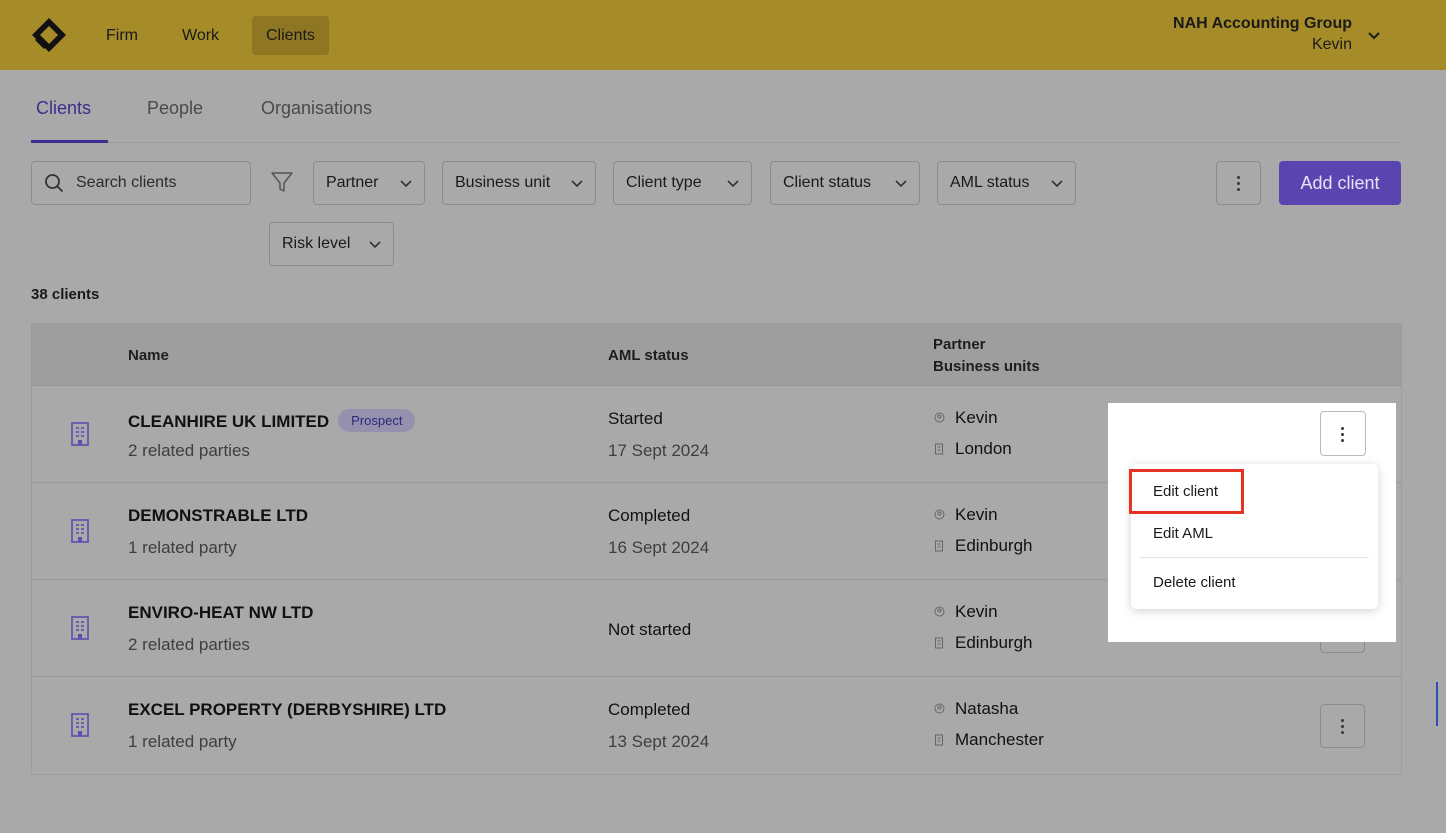 The height and width of the screenshot is (833, 1446). I want to click on tabs-divider, so click(716, 142).